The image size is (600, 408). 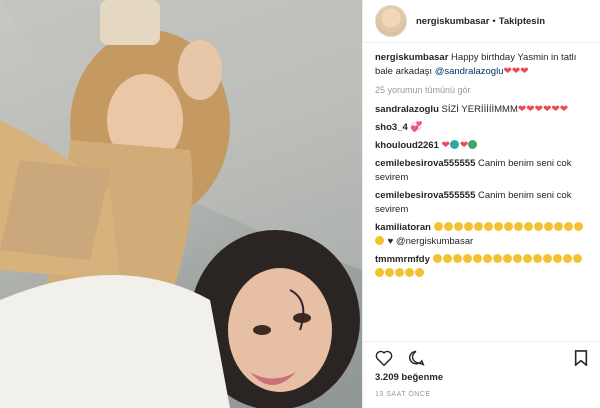 What do you see at coordinates (391, 21) in the screenshot?
I see `avatar` at bounding box center [391, 21].